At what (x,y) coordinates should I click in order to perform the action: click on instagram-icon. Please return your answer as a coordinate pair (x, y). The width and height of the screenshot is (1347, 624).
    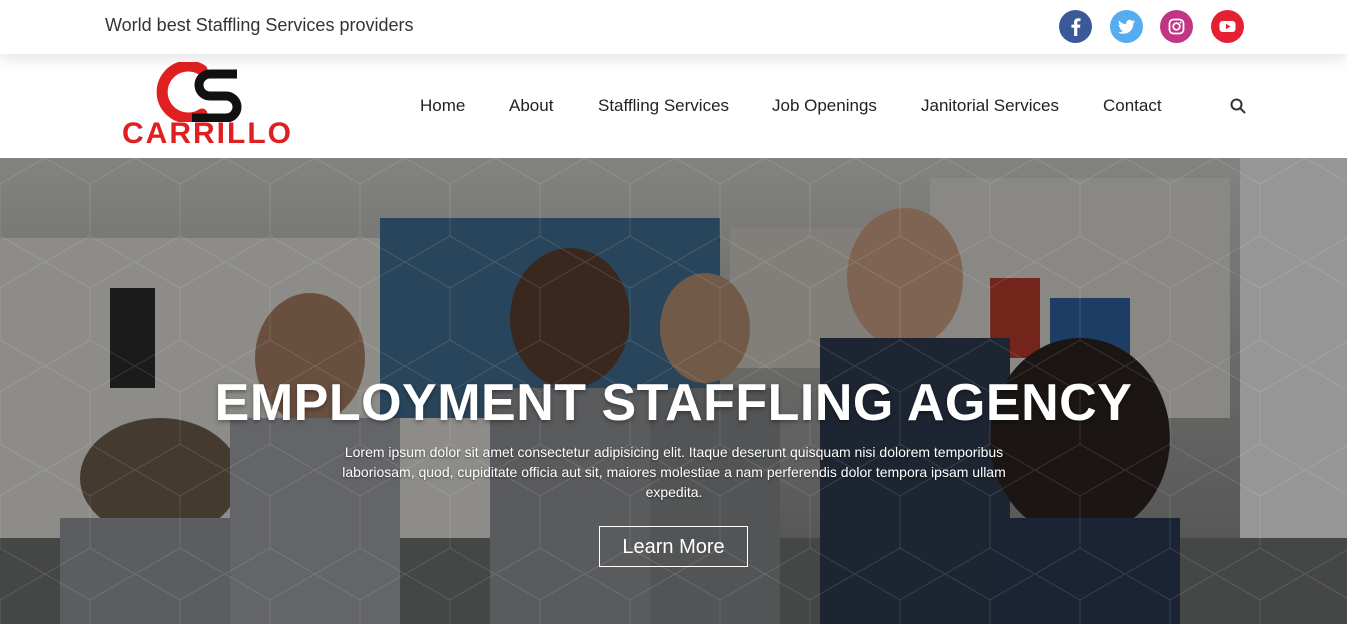
    Looking at the image, I should click on (1176, 26).